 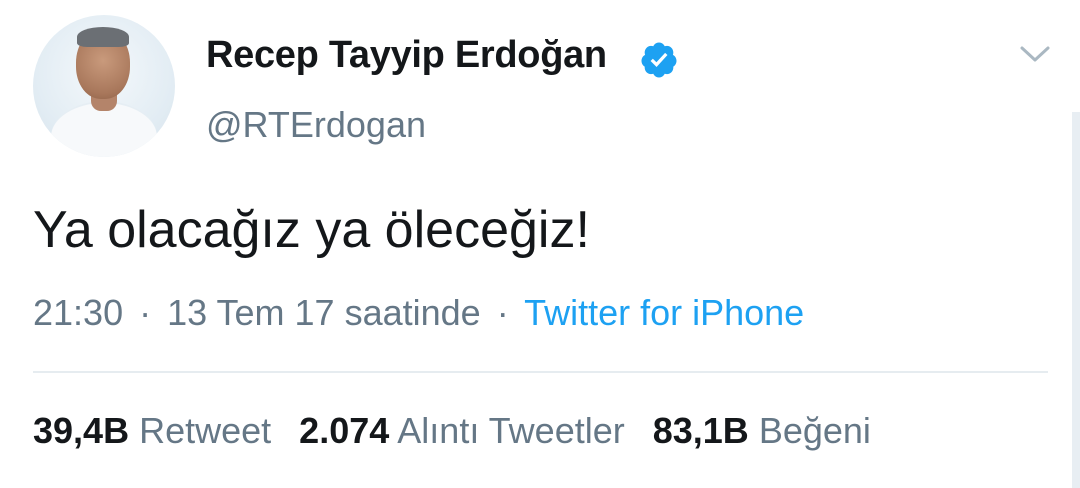 I want to click on author-handle: @RTErdogan, so click(x=316, y=125).